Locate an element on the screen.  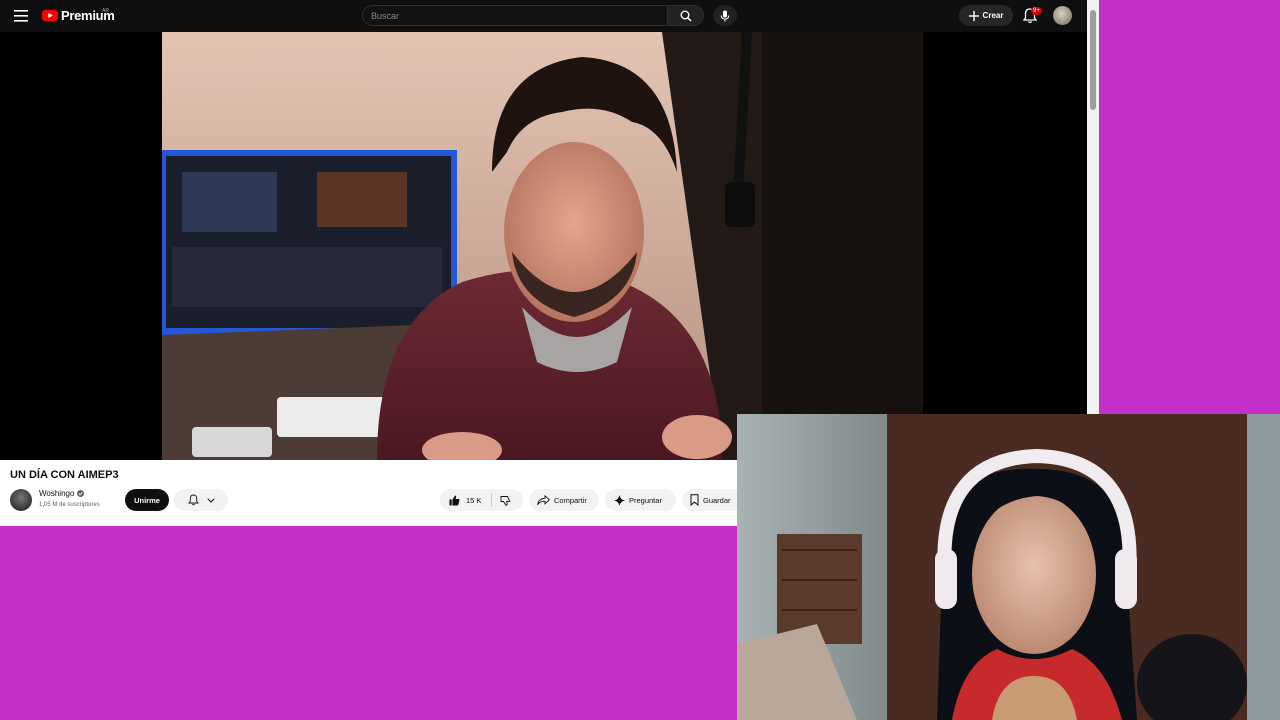
bookmark-icon is located at coordinates (694, 500).